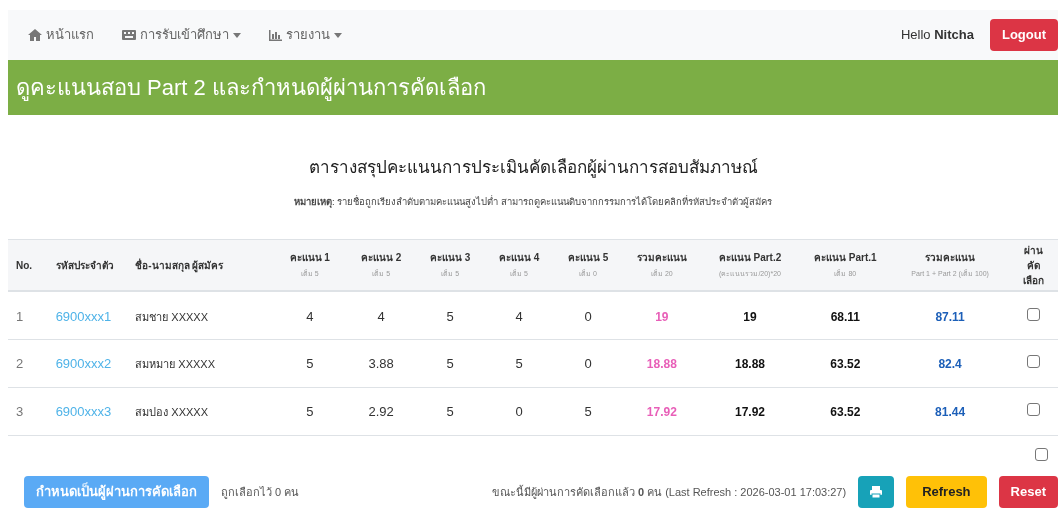 The width and height of the screenshot is (1058, 521). Describe the element at coordinates (83, 412) in the screenshot. I see `applicant-id-link: 6900xxx3` at that location.